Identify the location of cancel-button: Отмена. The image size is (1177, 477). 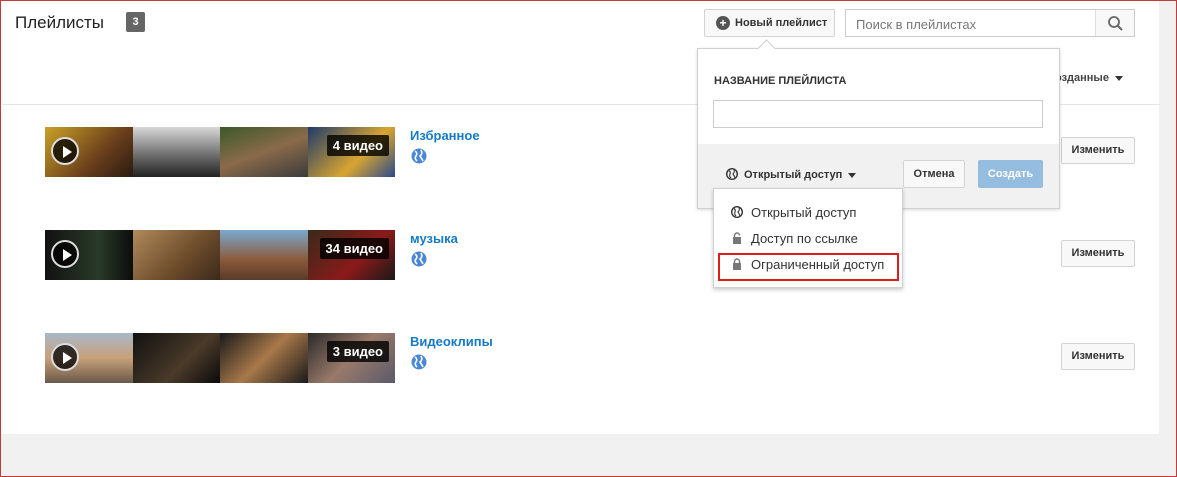
(934, 174).